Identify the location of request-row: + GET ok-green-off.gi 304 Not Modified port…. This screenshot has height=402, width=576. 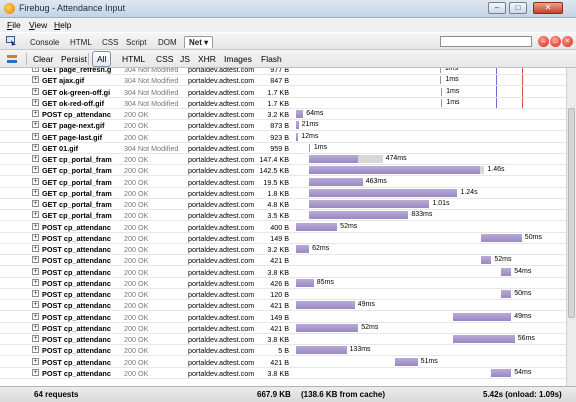
(288, 92).